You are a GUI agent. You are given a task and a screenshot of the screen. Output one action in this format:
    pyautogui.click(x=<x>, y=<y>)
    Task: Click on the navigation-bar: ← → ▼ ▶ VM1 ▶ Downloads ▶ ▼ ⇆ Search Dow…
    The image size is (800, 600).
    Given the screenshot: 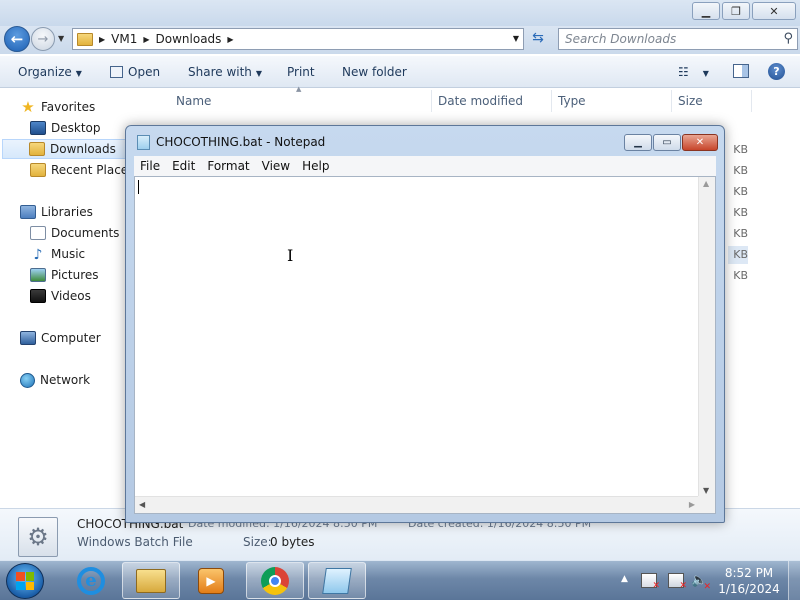 What is the action you would take?
    pyautogui.click(x=400, y=40)
    